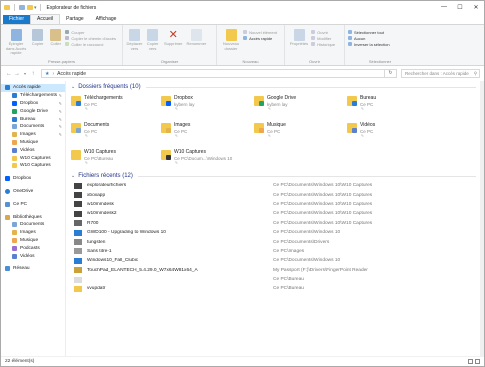  I want to click on folder-name: W10 Captures, so click(100, 152).